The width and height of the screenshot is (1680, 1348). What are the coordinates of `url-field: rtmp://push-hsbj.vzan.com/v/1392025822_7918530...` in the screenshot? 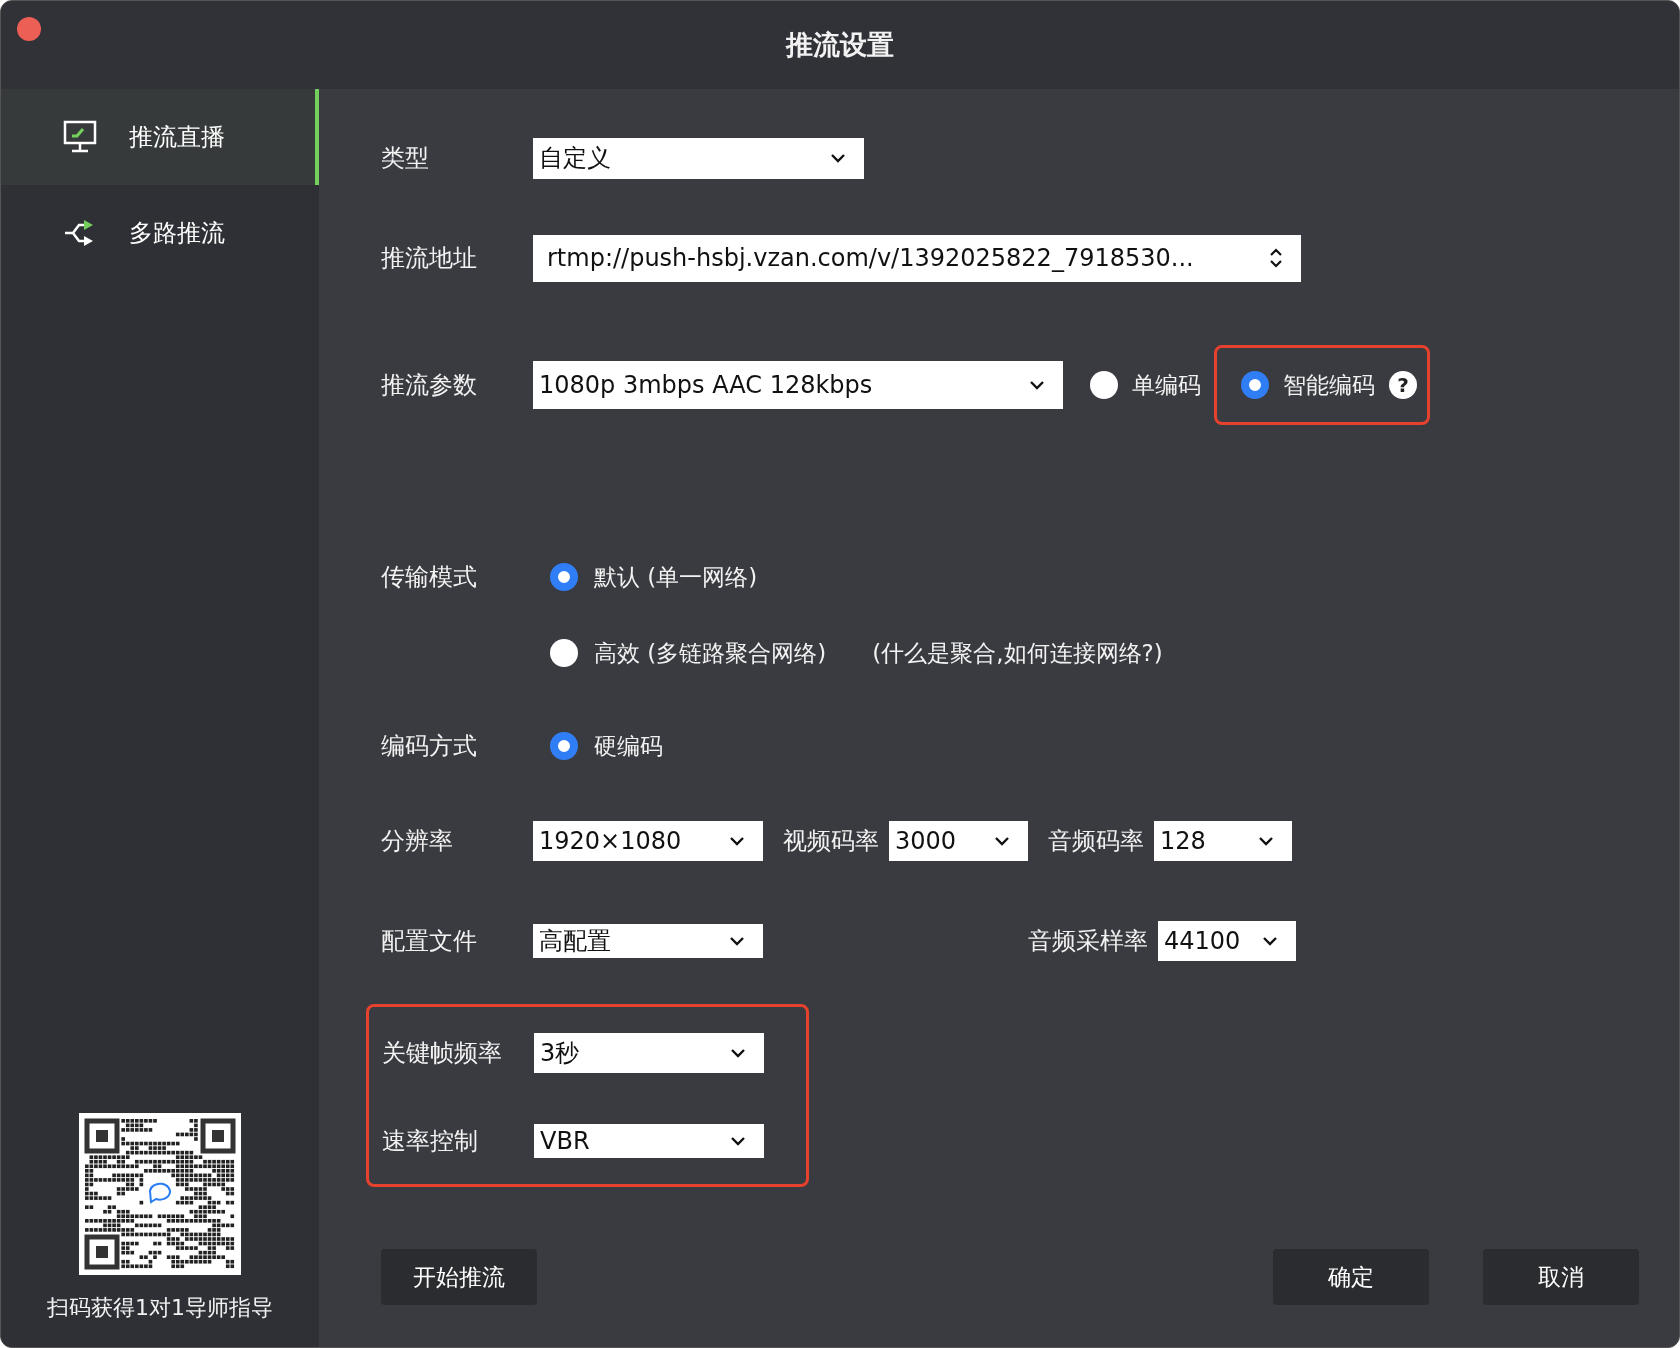 It's located at (917, 258).